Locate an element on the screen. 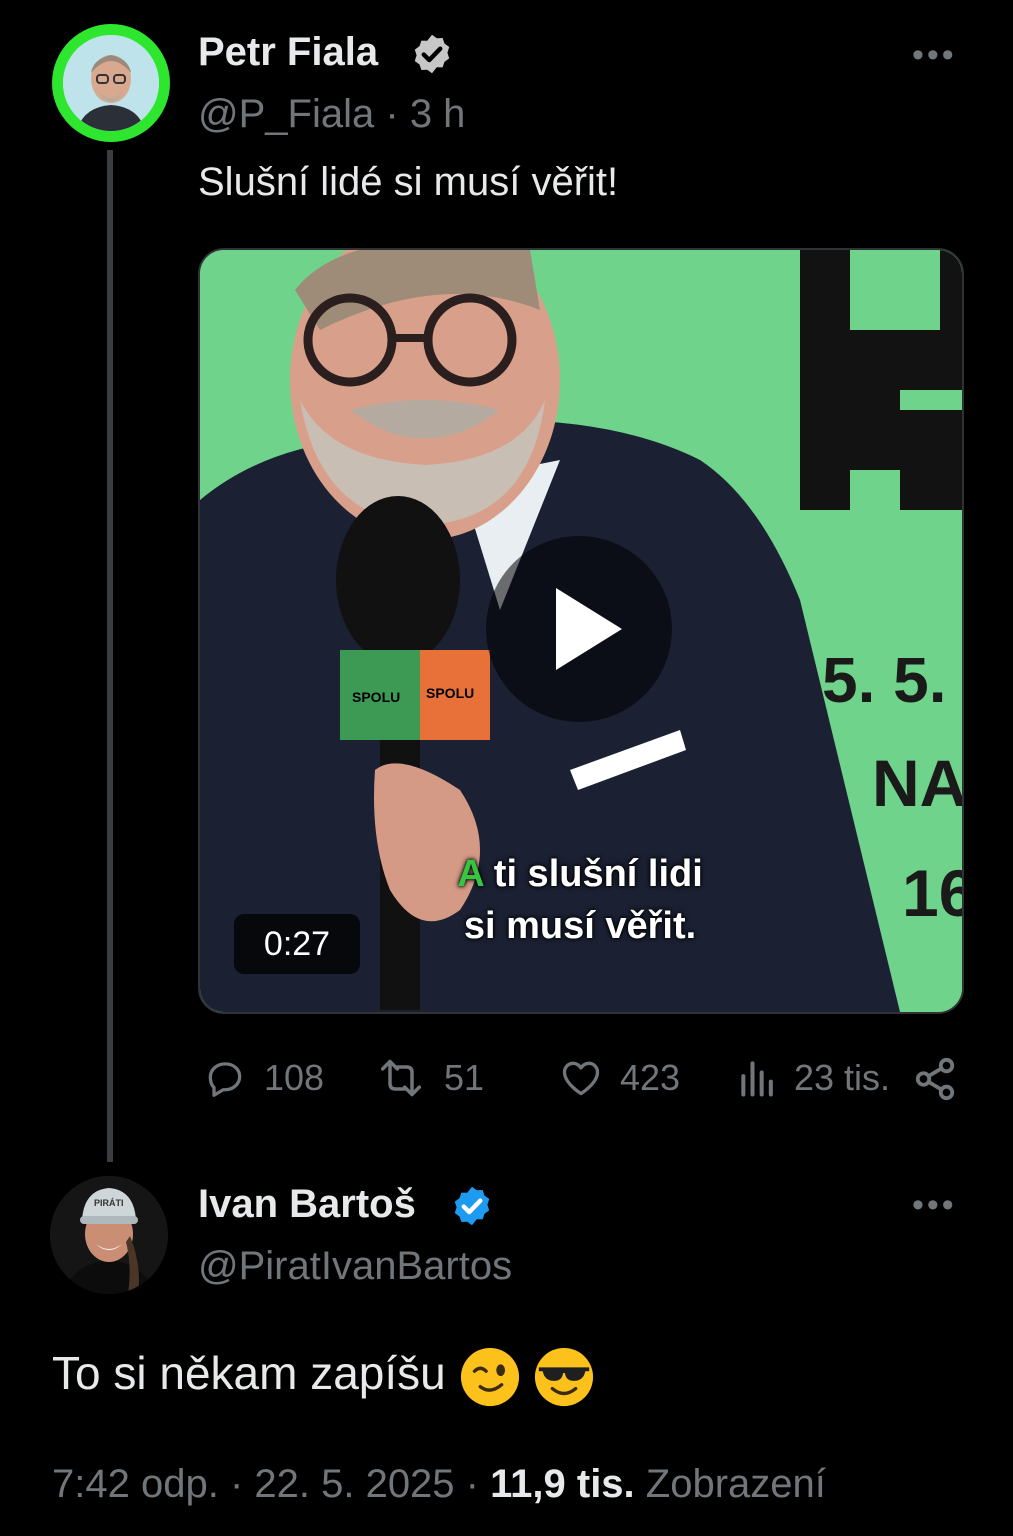  avatar-photo: PIRÁTI is located at coordinates (109, 1235).